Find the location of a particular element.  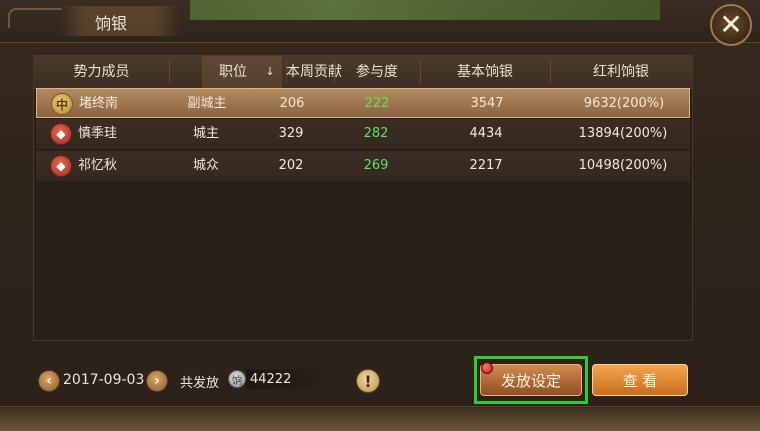

total-value: 44222 is located at coordinates (271, 379).